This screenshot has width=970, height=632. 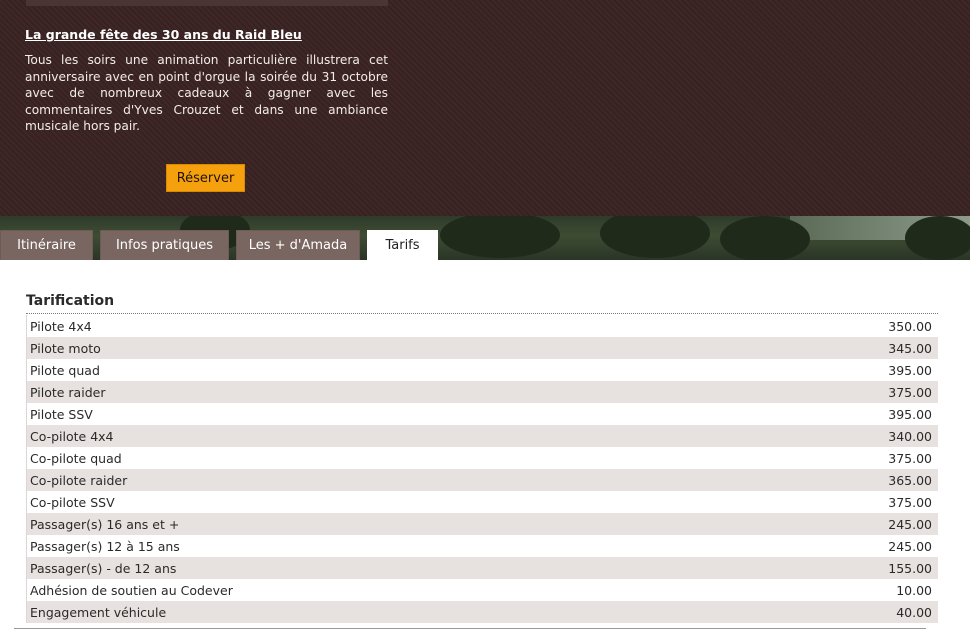 I want to click on table-row: Passager(s) - de 12 ans 155.00, so click(x=482, y=568).